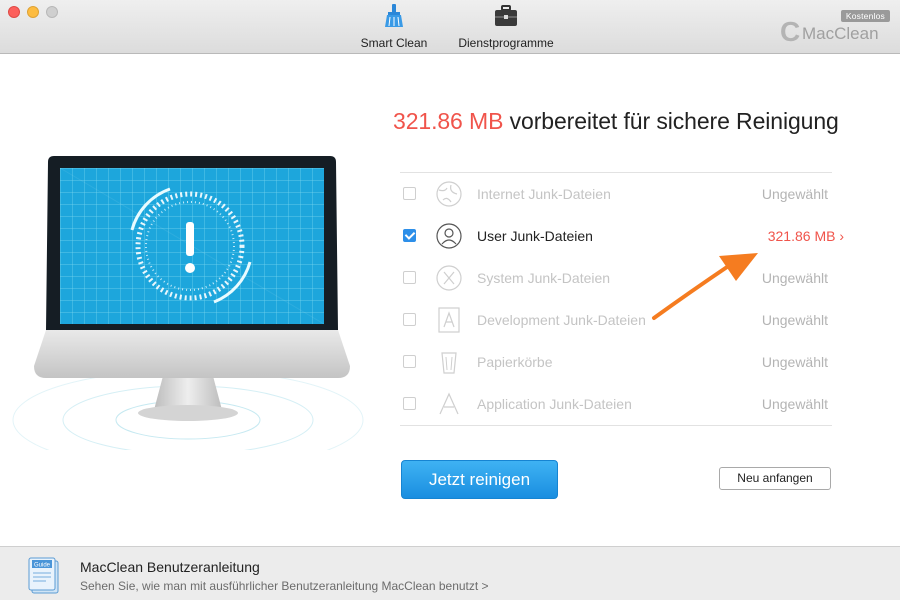  I want to click on xcode-icon, so click(449, 320).